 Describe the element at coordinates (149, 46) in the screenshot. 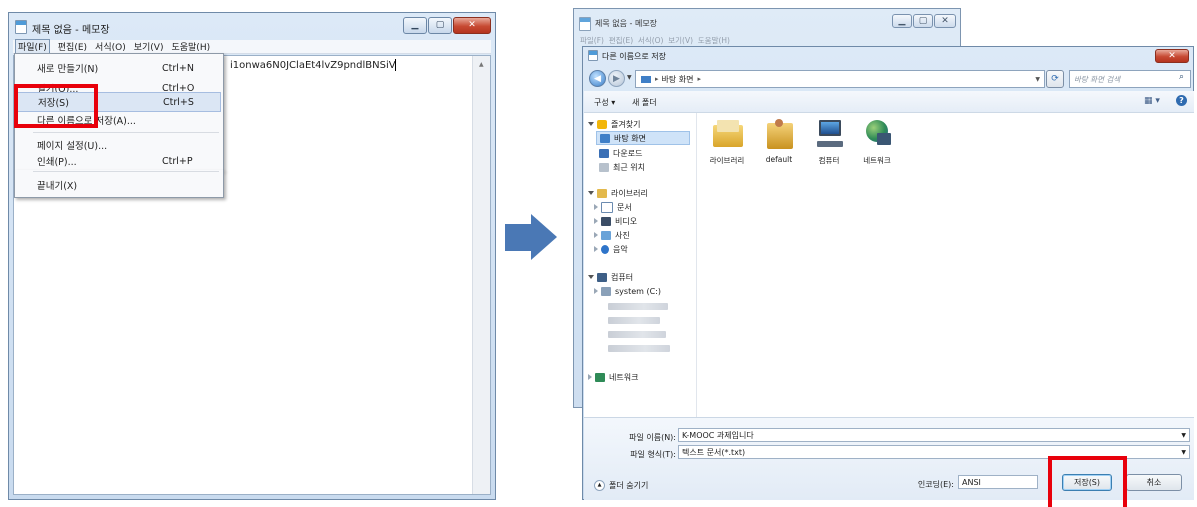

I see `menu-view: 보기(V)` at that location.